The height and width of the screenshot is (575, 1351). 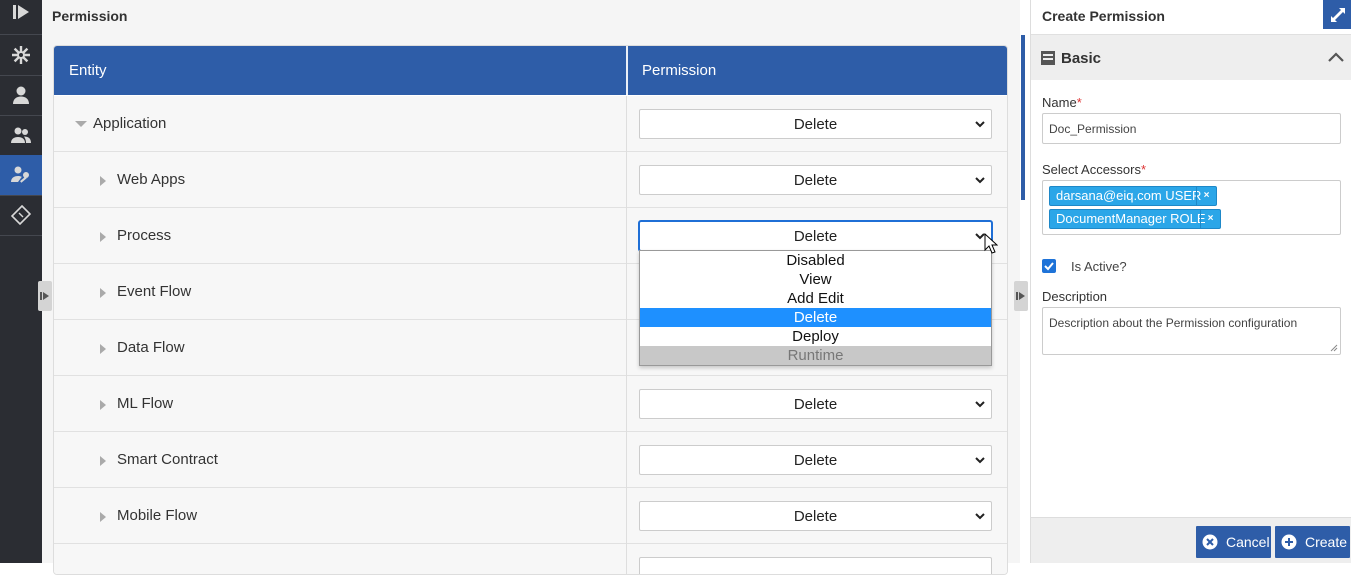 I want to click on cancel-icon, so click(x=1210, y=542).